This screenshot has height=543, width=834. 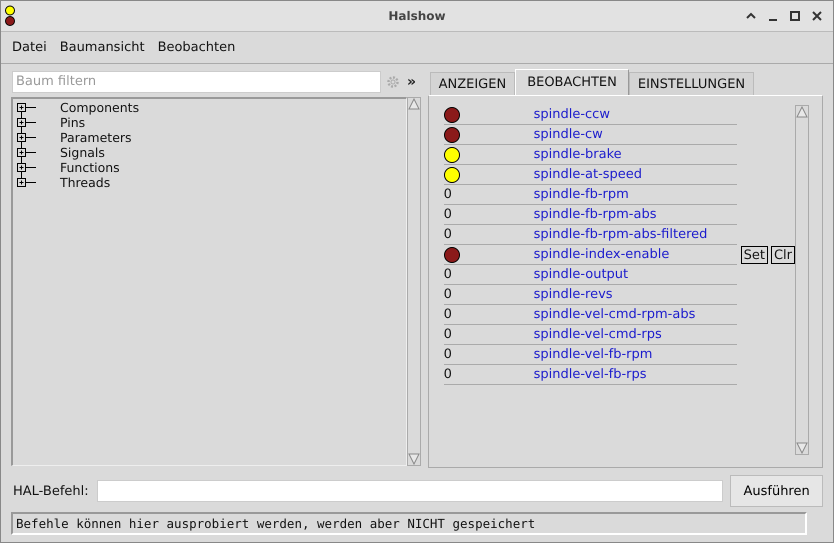 I want to click on maximize-icon, so click(x=795, y=16).